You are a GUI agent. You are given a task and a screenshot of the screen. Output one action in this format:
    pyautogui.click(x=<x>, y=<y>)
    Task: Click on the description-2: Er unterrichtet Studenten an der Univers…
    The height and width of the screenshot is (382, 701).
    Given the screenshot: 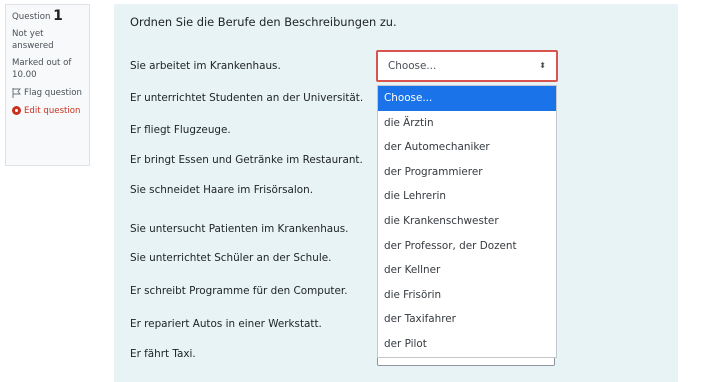 What is the action you would take?
    pyautogui.click(x=247, y=98)
    